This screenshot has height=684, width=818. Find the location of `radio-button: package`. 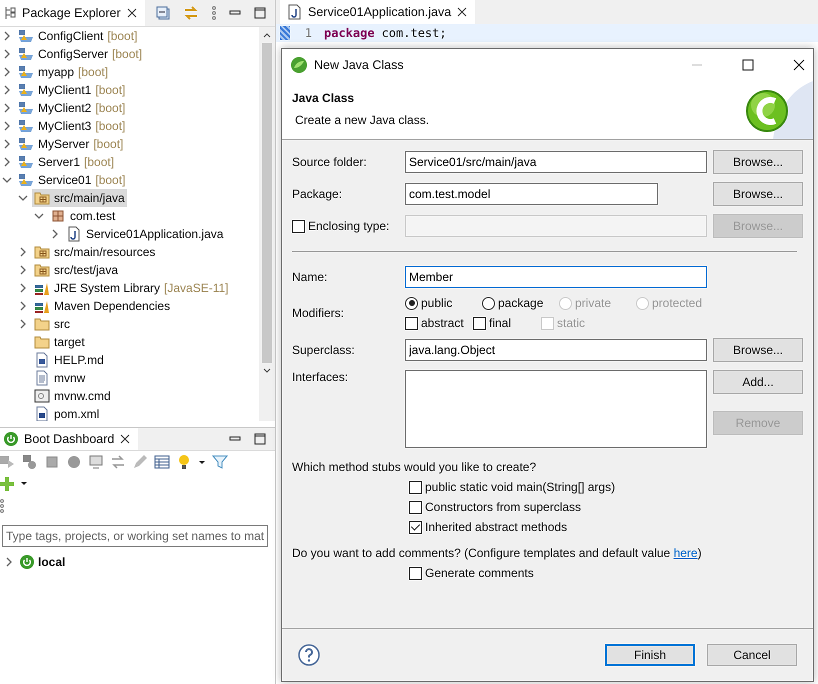

radio-button: package is located at coordinates (520, 303).